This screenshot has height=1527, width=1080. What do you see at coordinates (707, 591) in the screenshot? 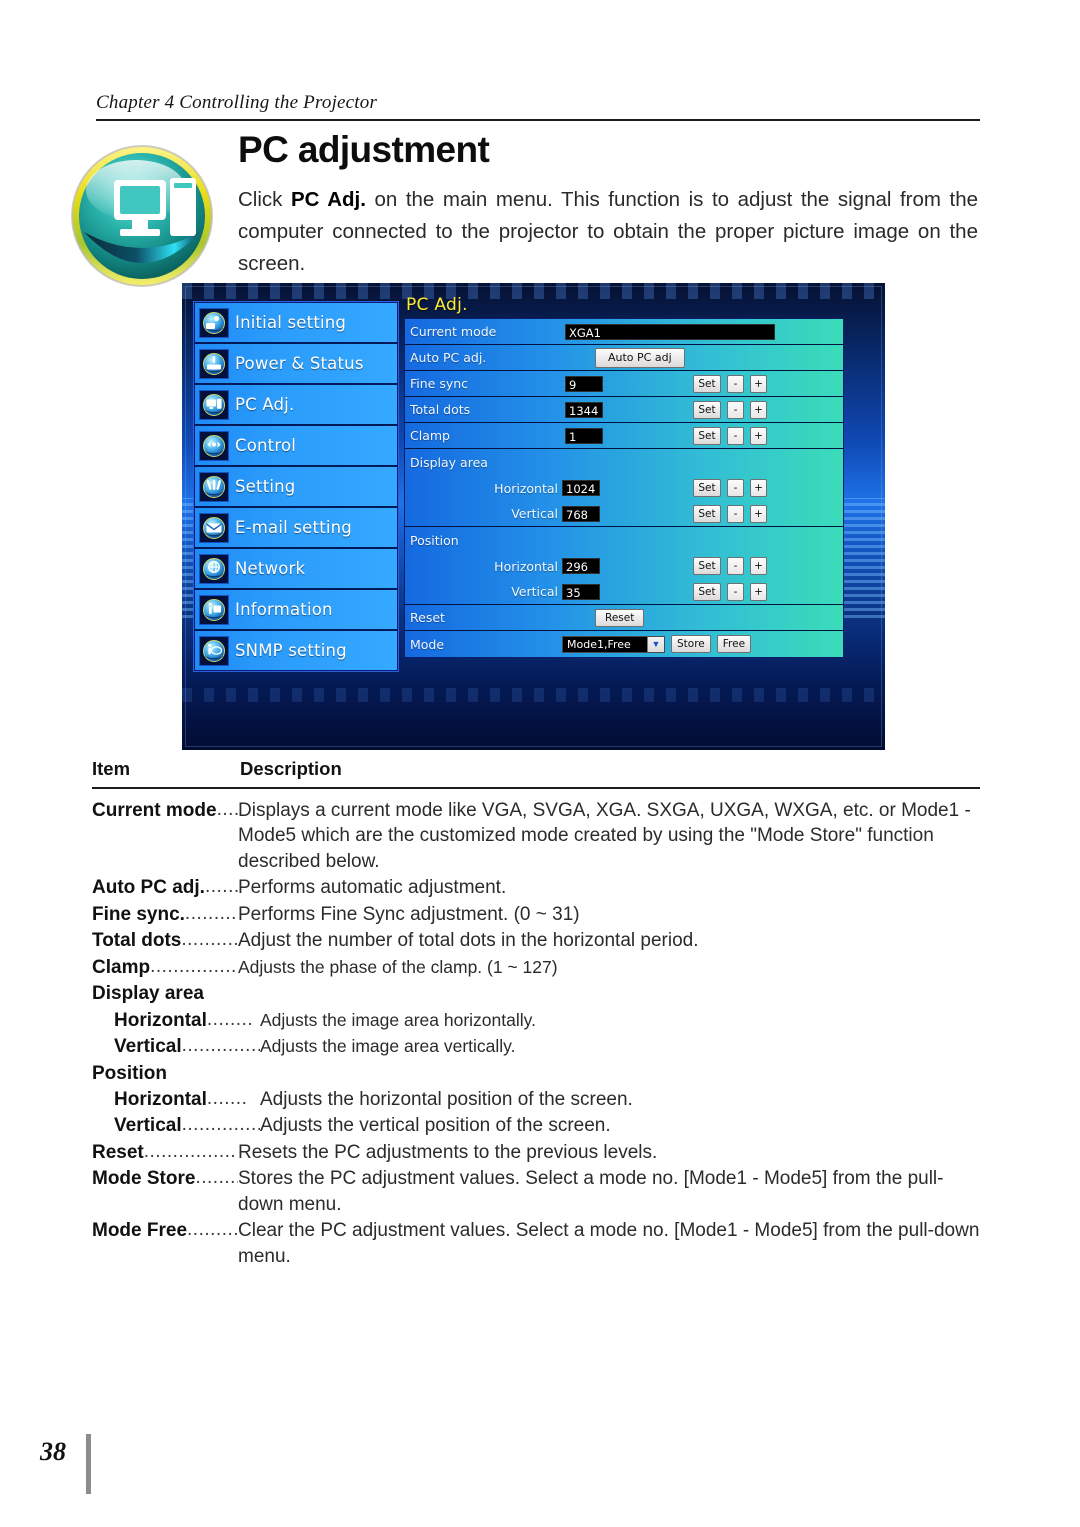
I see `position-vertical-set-button: Set` at bounding box center [707, 591].